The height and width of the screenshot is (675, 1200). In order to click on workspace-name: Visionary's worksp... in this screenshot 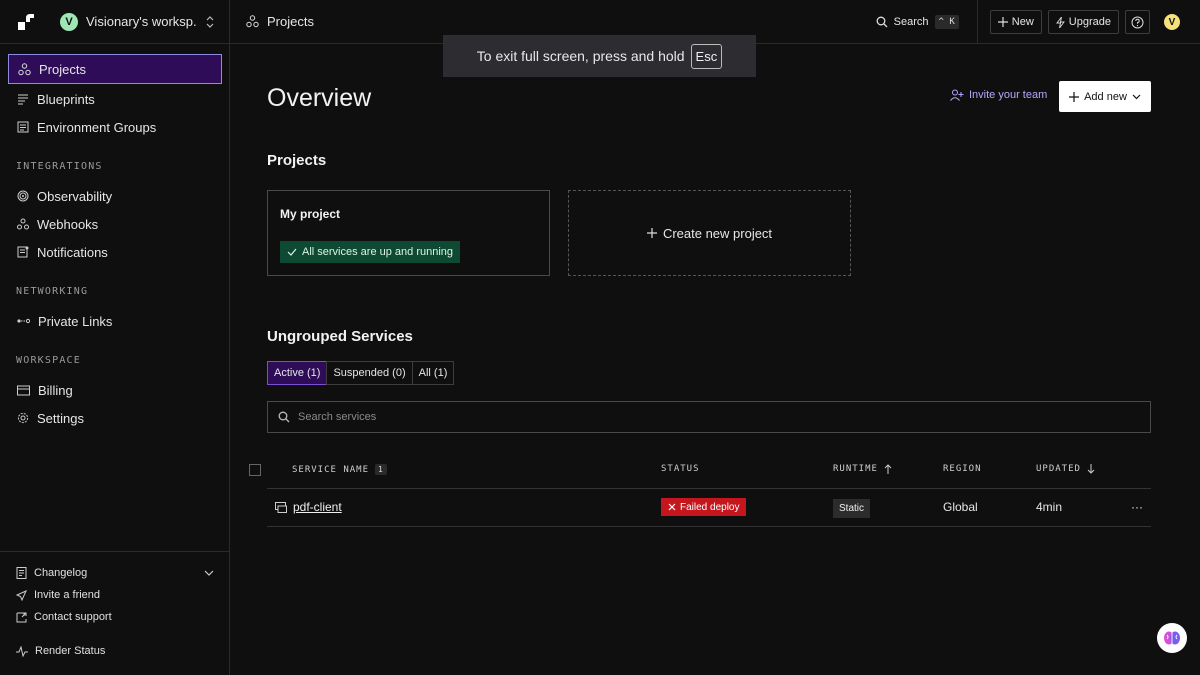, I will do `click(141, 21)`.